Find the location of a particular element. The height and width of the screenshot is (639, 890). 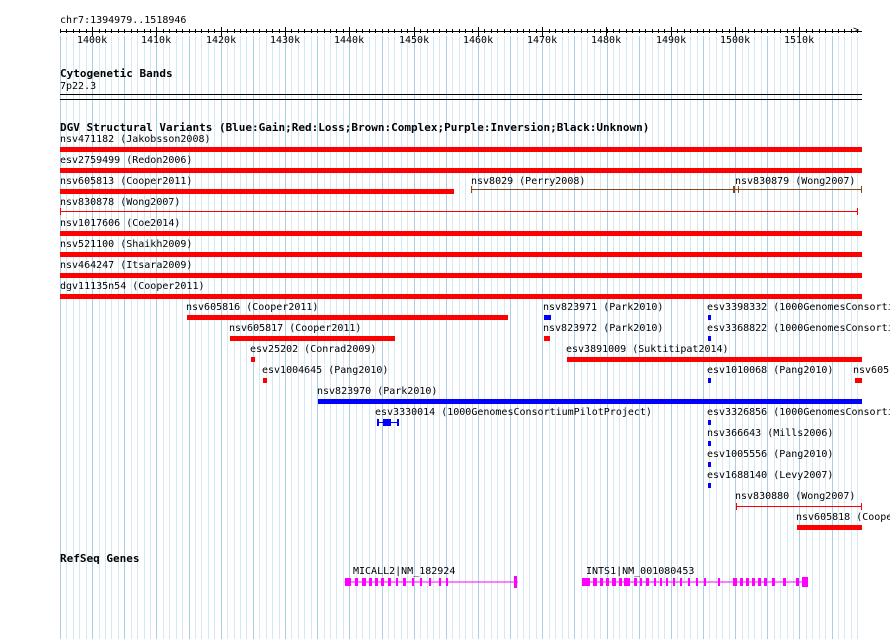

gene-model-ints1 is located at coordinates (698, 582).